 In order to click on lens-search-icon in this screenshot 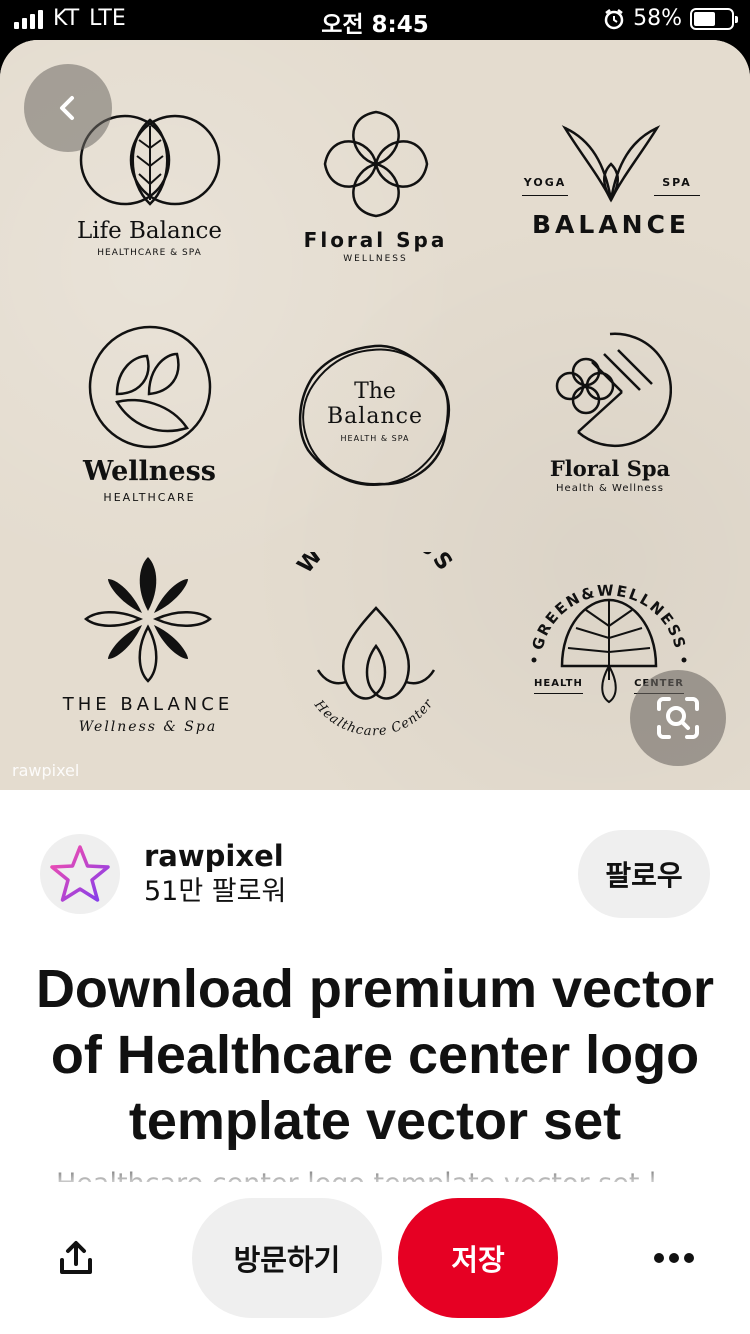, I will do `click(678, 718)`.